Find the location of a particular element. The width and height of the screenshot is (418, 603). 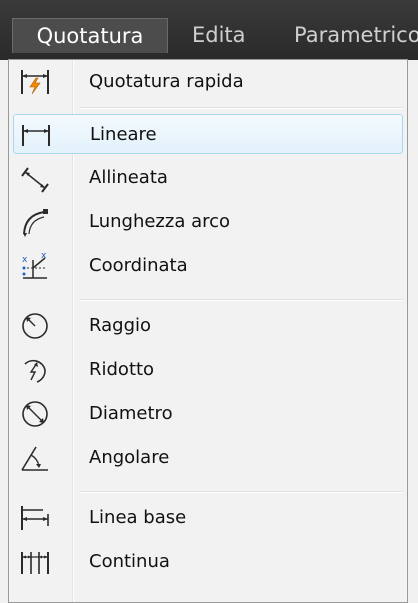

menu-item-label: Coordinata is located at coordinates (138, 265).